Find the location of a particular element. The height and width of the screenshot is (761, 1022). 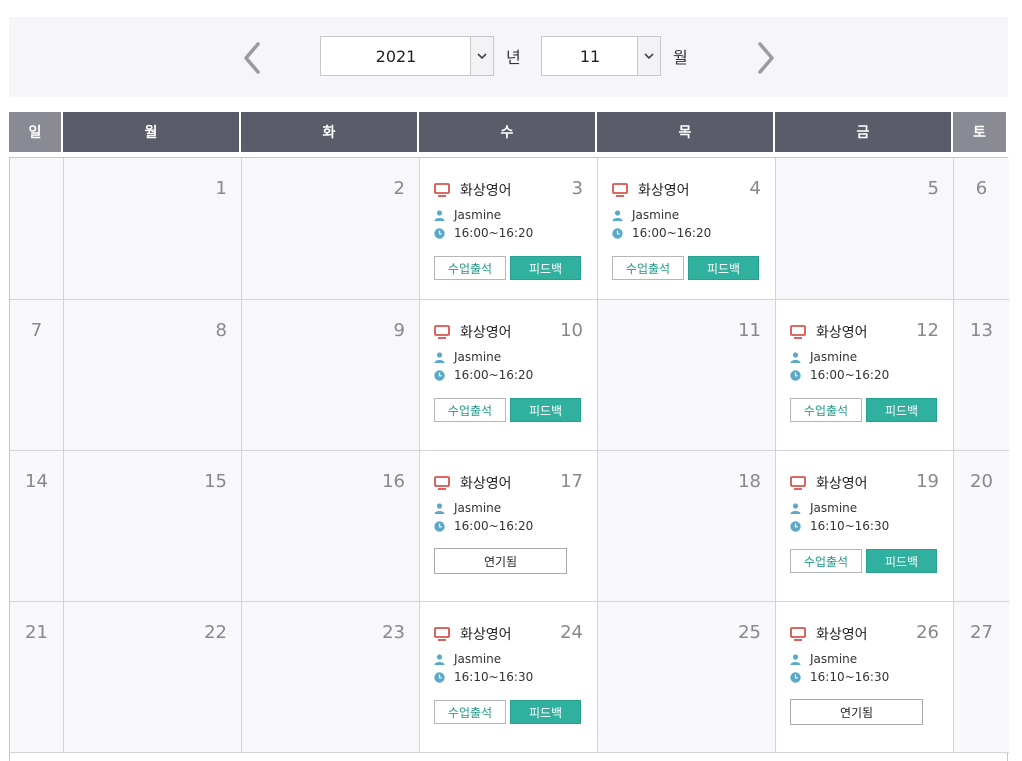

year-select: 2021 is located at coordinates (407, 56).